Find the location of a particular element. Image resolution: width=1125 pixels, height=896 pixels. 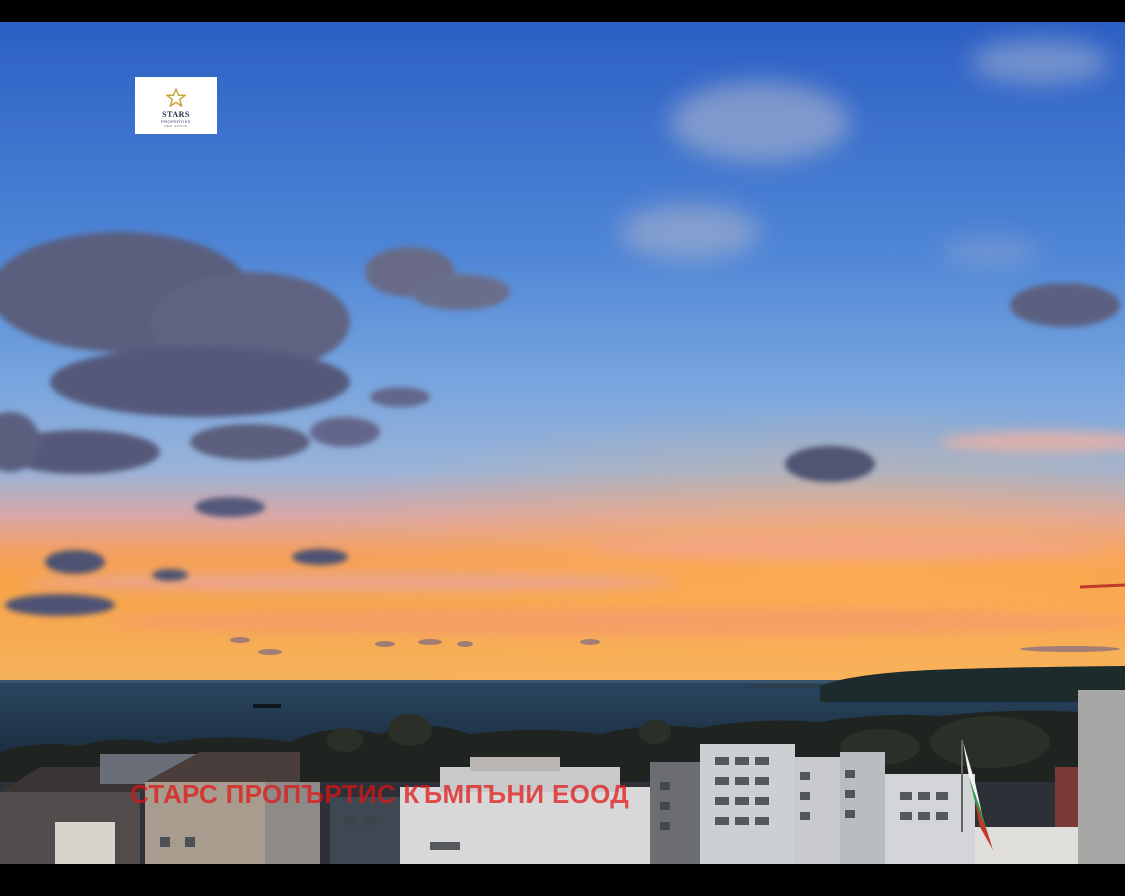

ship is located at coordinates (267, 706).